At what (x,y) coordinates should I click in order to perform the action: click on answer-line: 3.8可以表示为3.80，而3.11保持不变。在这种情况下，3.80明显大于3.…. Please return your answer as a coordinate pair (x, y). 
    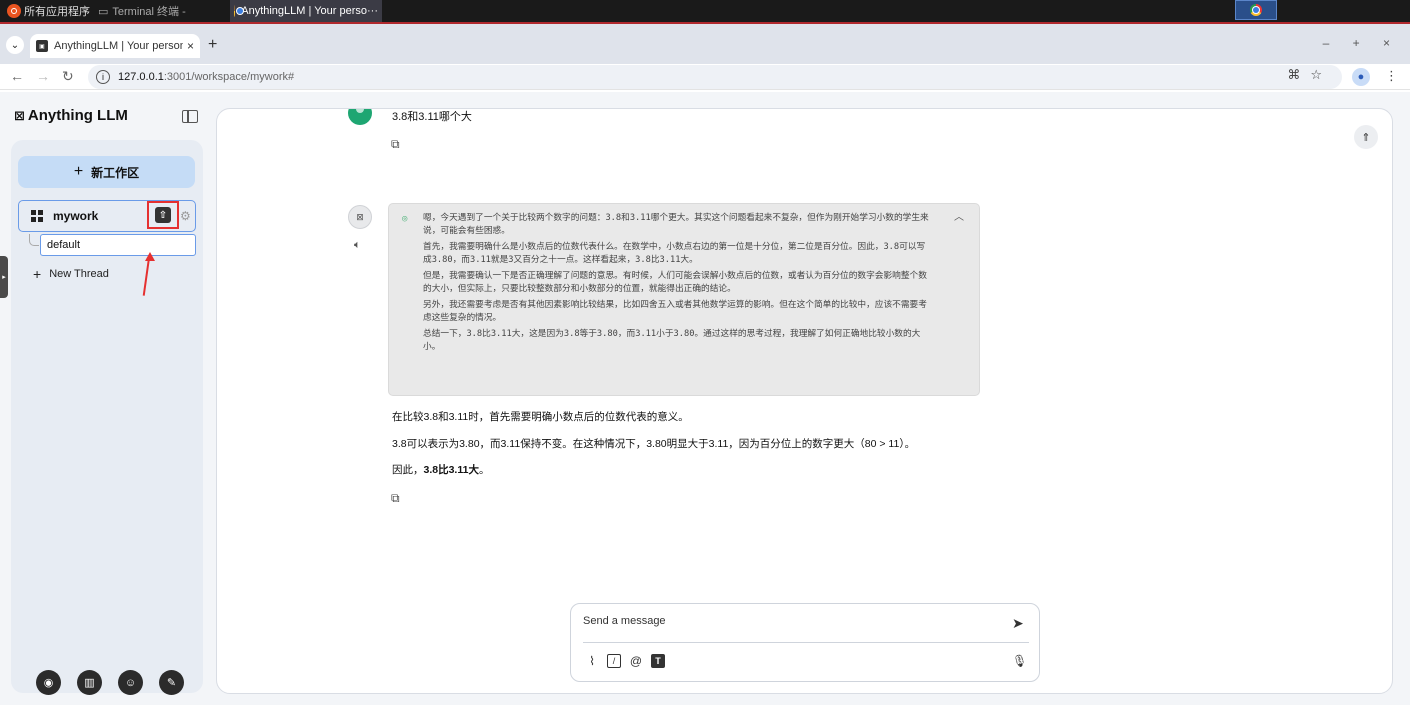
    Looking at the image, I should click on (654, 444).